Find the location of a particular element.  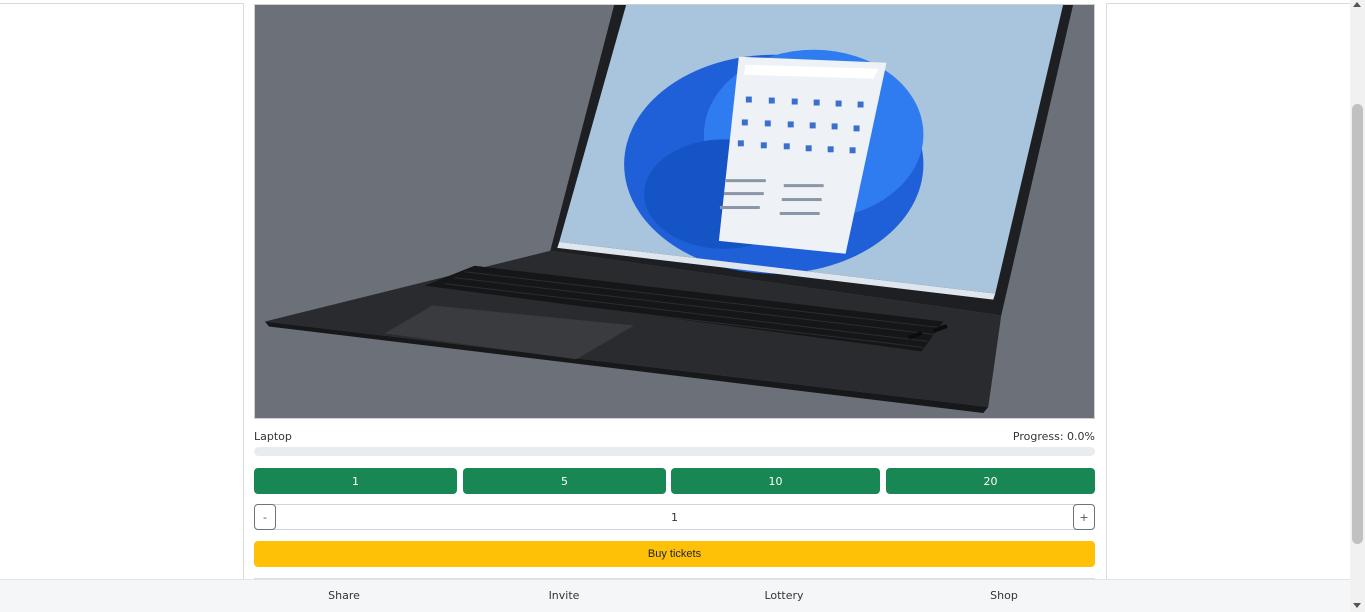

nav-invite: Invite is located at coordinates (564, 595).